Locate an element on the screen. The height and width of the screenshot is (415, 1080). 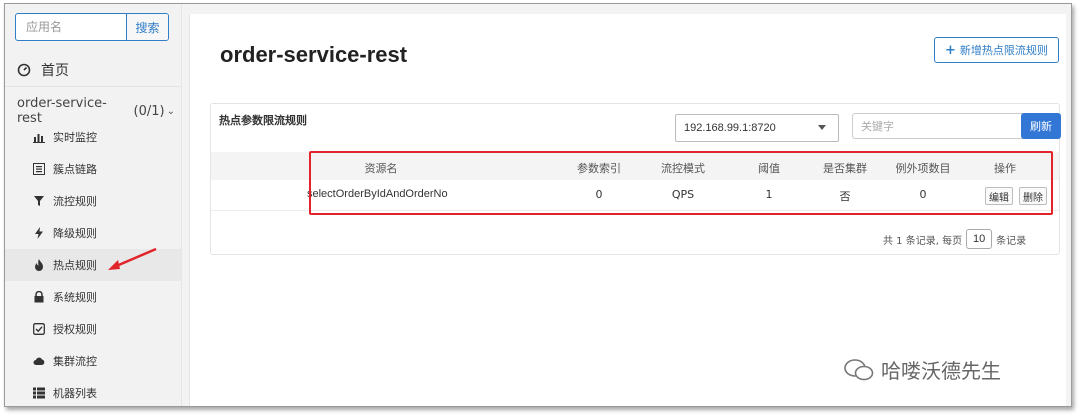
edit-button: 编辑 is located at coordinates (999, 196).